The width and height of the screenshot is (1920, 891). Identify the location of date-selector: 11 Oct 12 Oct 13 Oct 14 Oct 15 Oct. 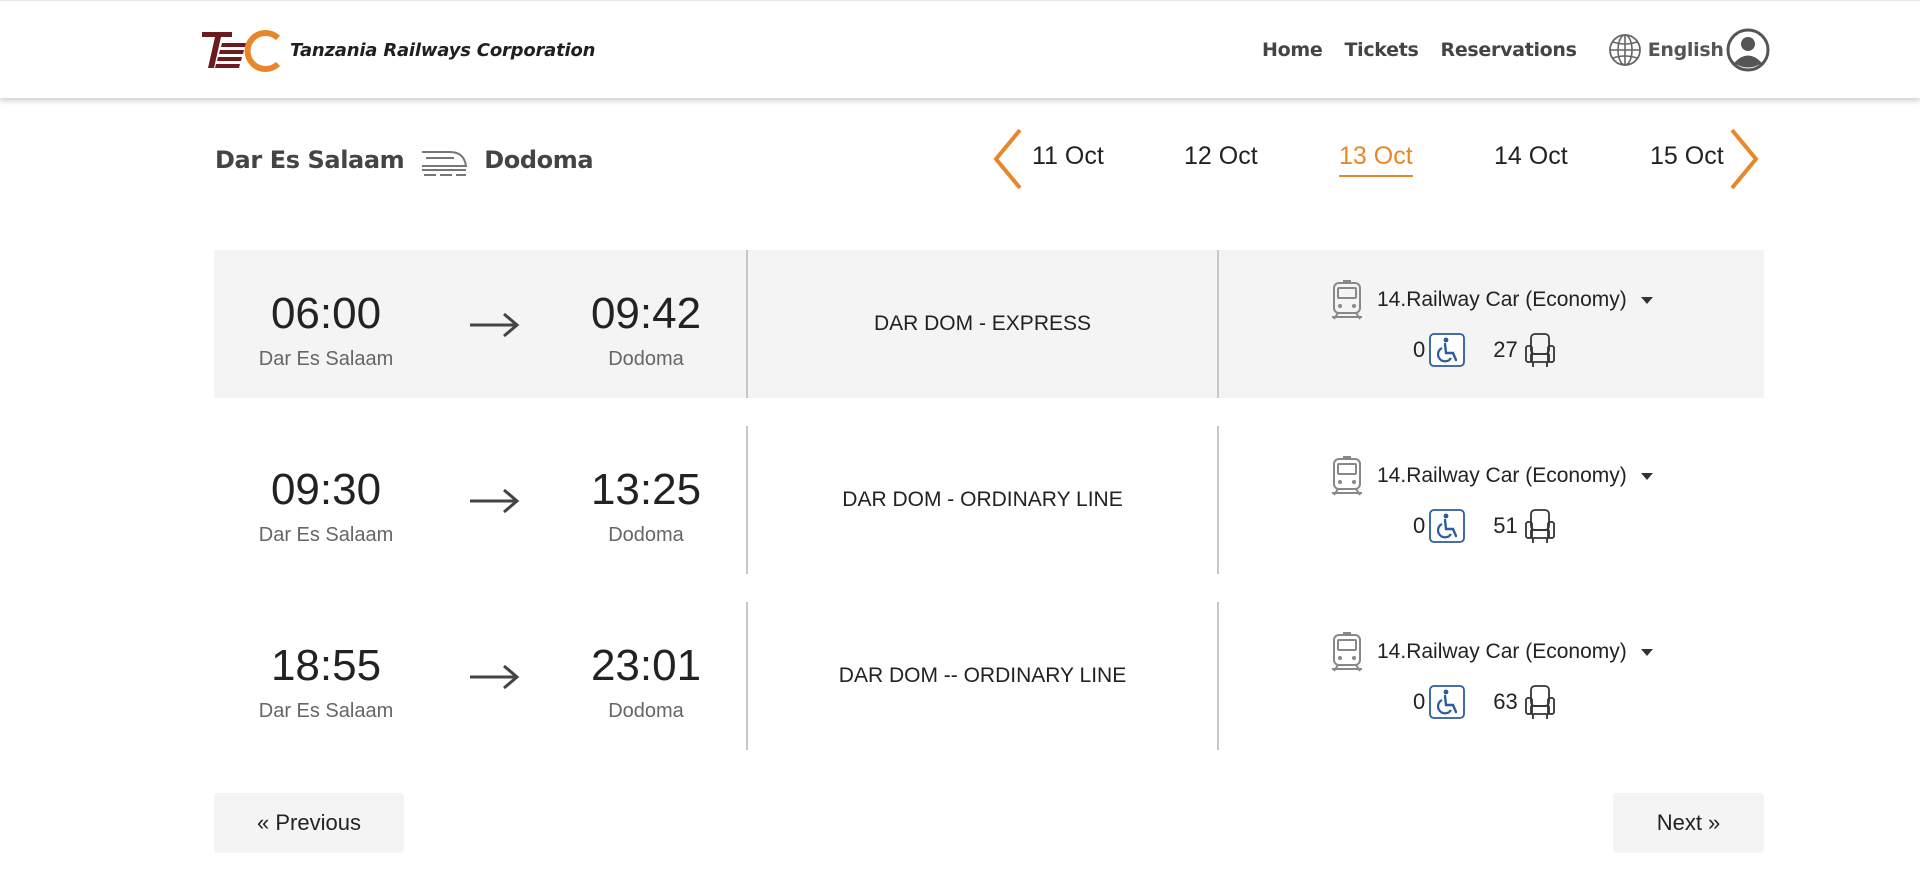
(1376, 159).